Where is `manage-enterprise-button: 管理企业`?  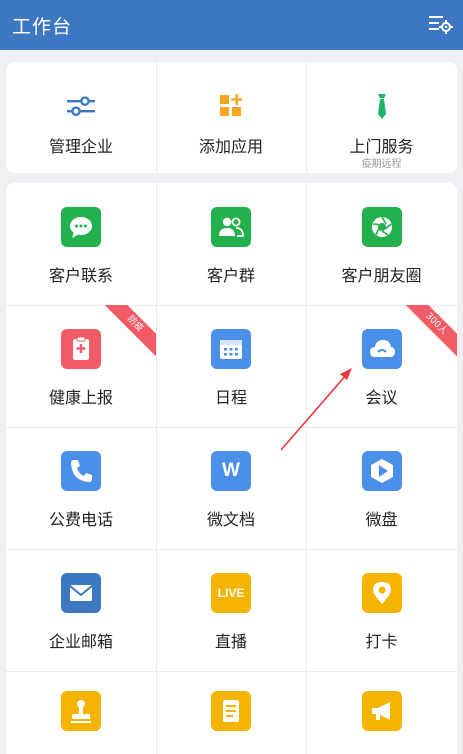
manage-enterprise-button: 管理企业 is located at coordinates (81, 117).